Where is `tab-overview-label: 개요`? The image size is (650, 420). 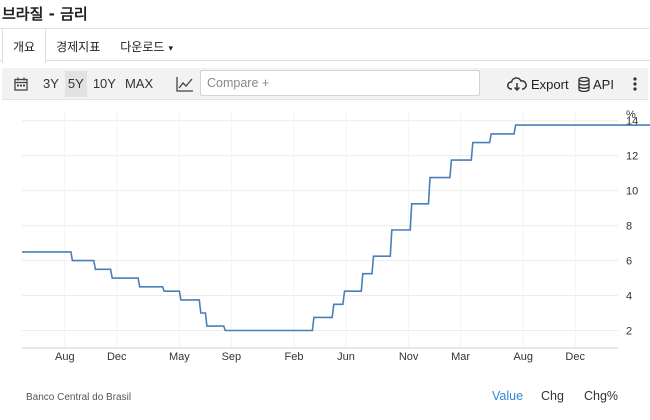 tab-overview-label: 개요 is located at coordinates (24, 47).